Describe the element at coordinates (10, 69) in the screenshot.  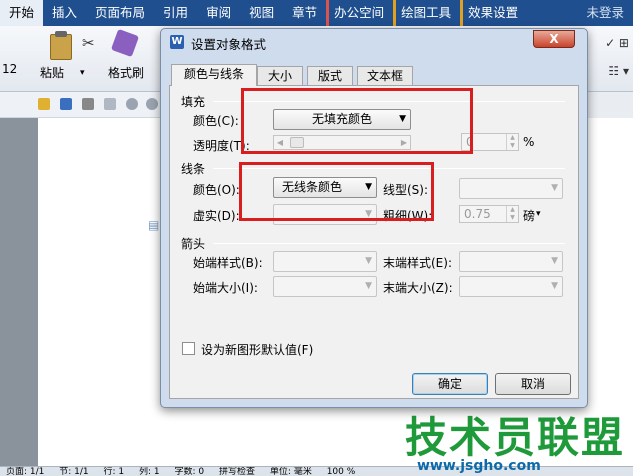
I see `font-size-fragment: 12` at that location.